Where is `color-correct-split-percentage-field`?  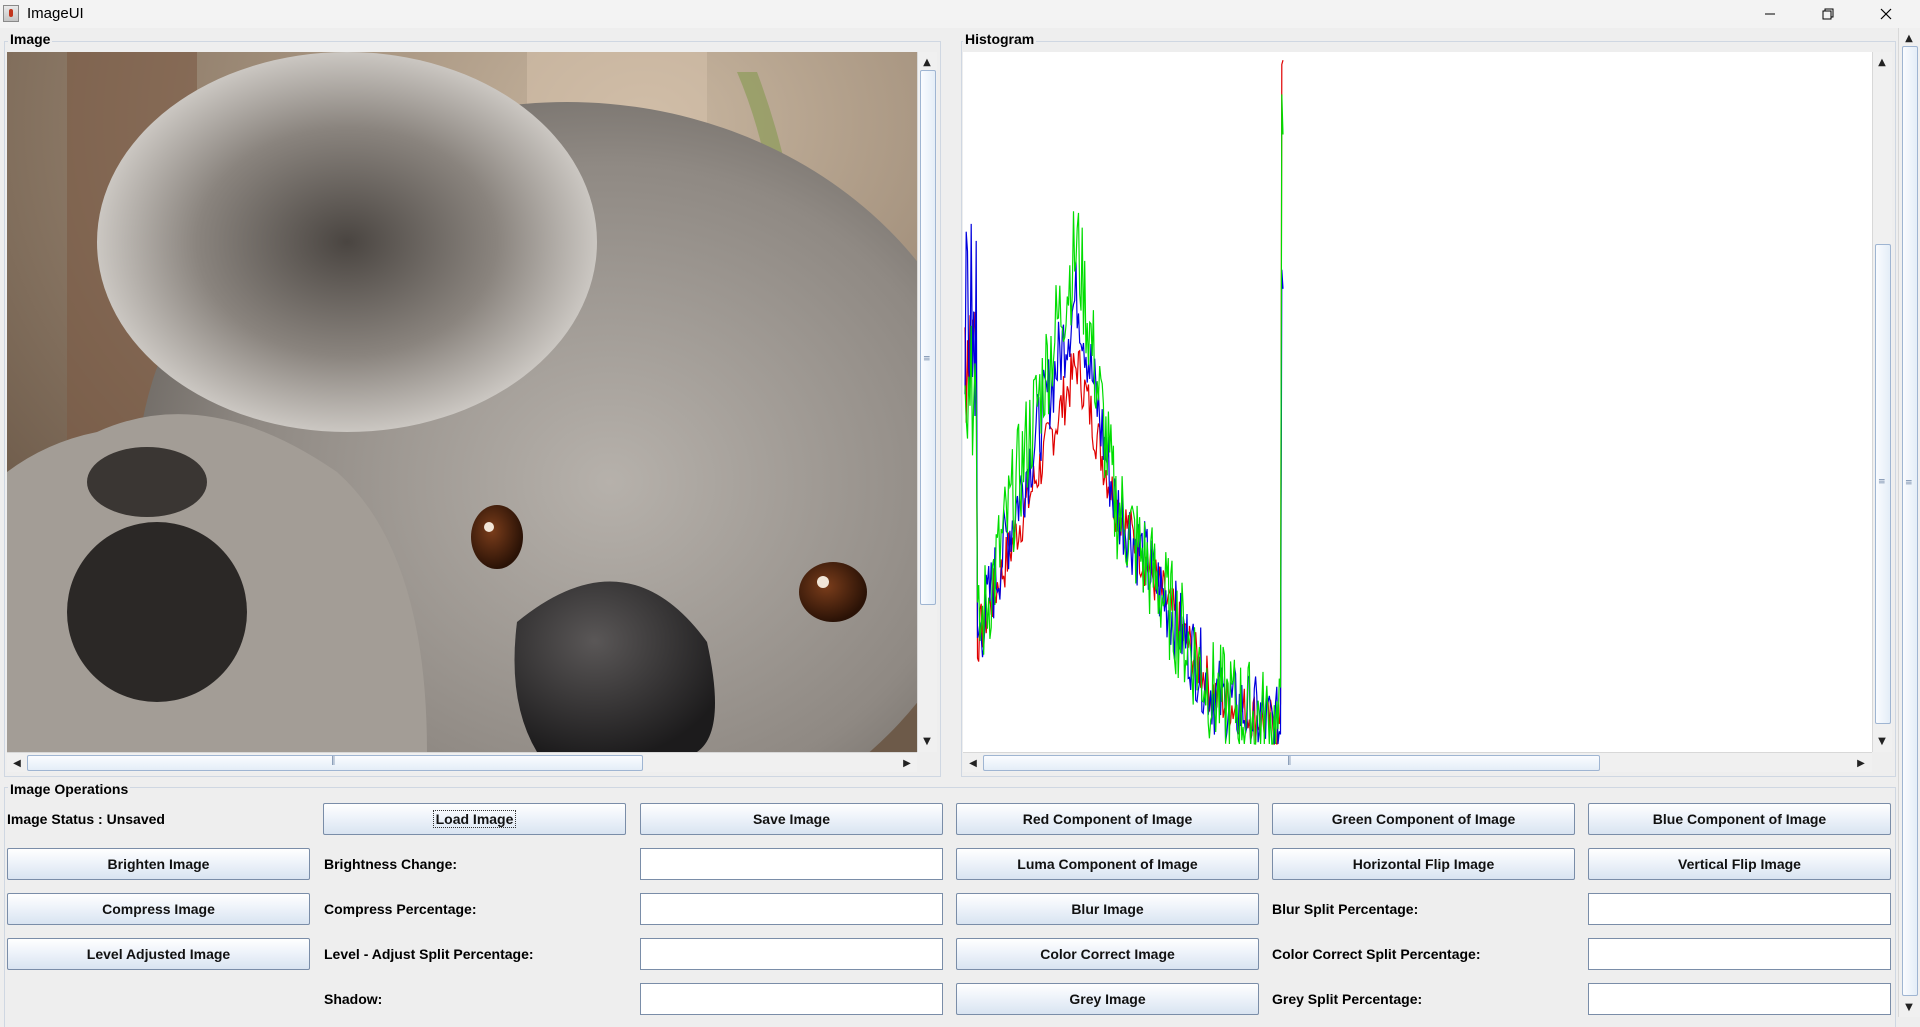 color-correct-split-percentage-field is located at coordinates (1739, 954).